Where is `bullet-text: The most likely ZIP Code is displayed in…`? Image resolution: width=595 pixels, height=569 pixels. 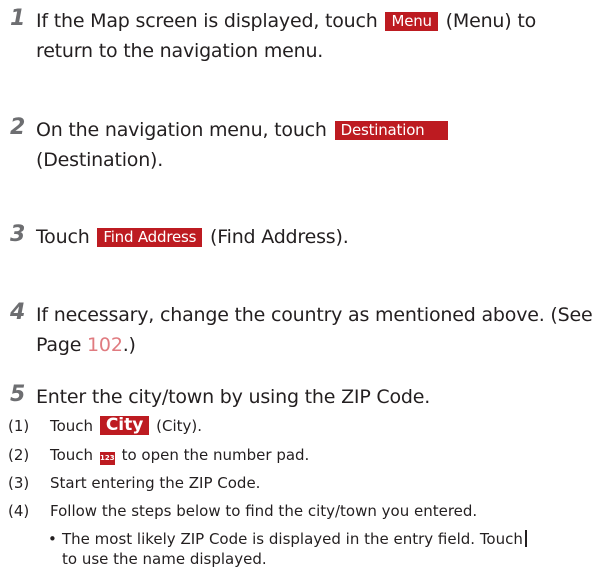 bullet-text: The most likely ZIP Code is displayed in… is located at coordinates (327, 549).